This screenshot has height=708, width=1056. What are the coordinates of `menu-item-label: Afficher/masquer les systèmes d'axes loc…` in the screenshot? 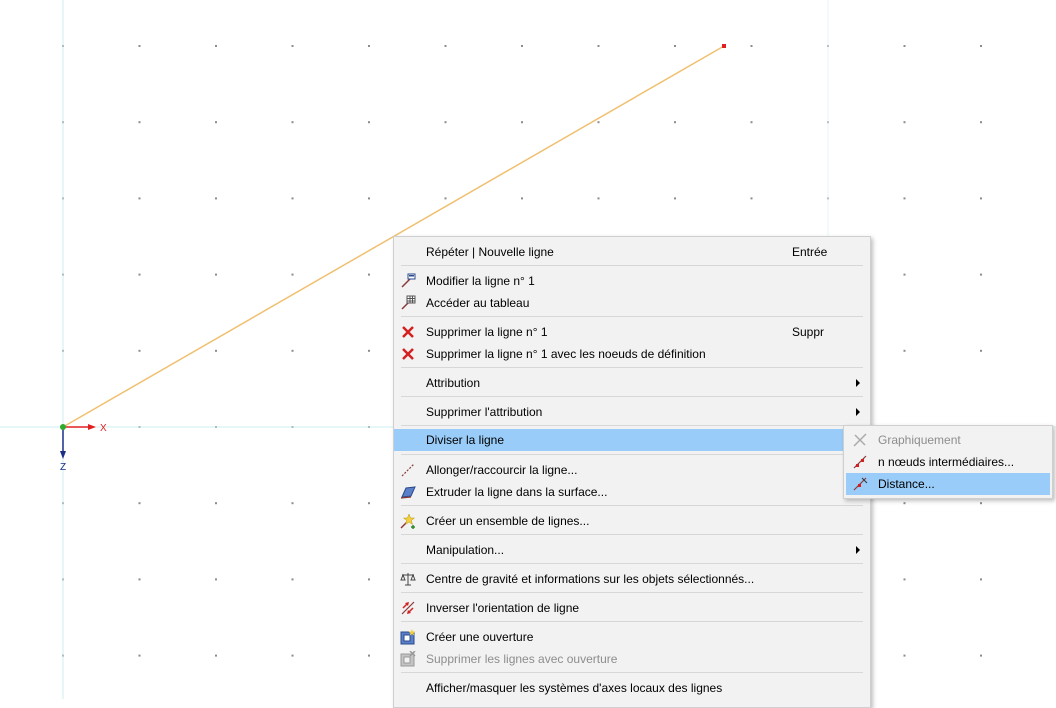 It's located at (574, 688).